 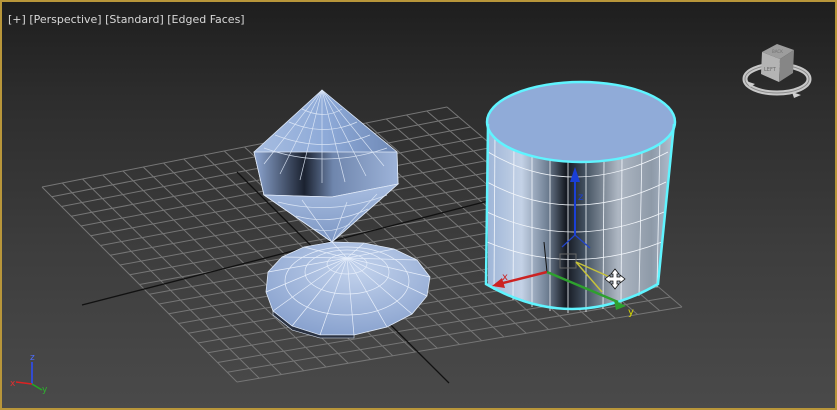 I want to click on viewcube-face-label: LEFT, so click(x=770, y=70).